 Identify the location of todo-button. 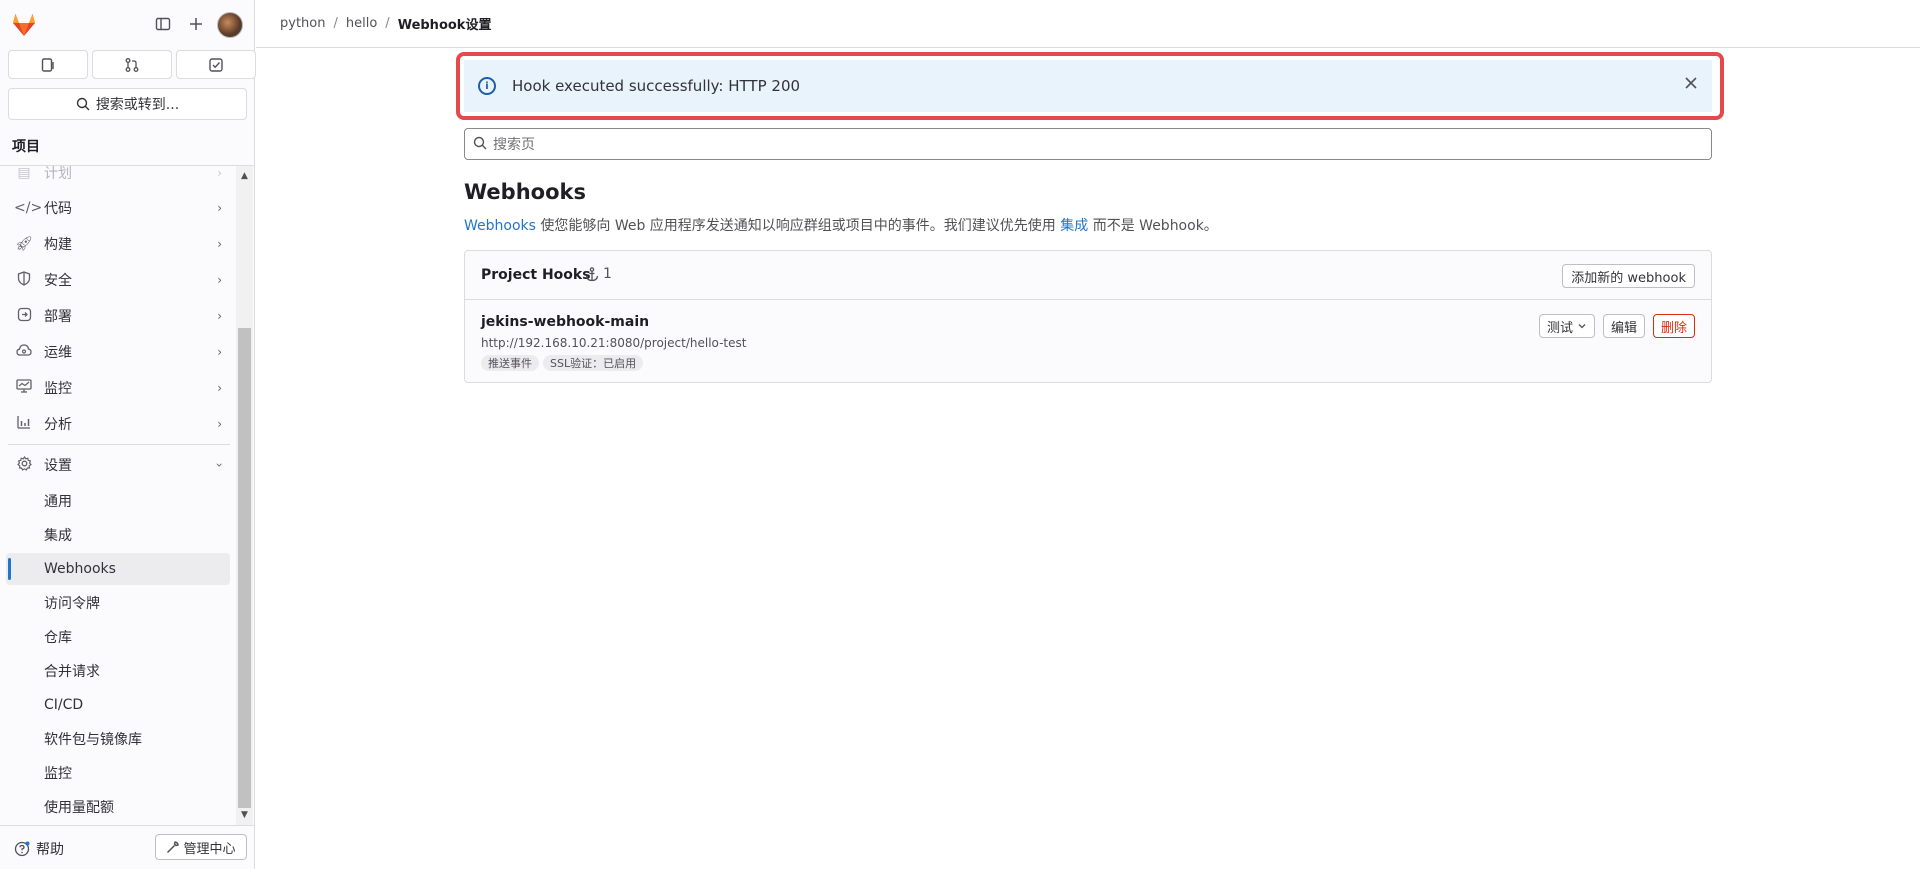
(216, 64).